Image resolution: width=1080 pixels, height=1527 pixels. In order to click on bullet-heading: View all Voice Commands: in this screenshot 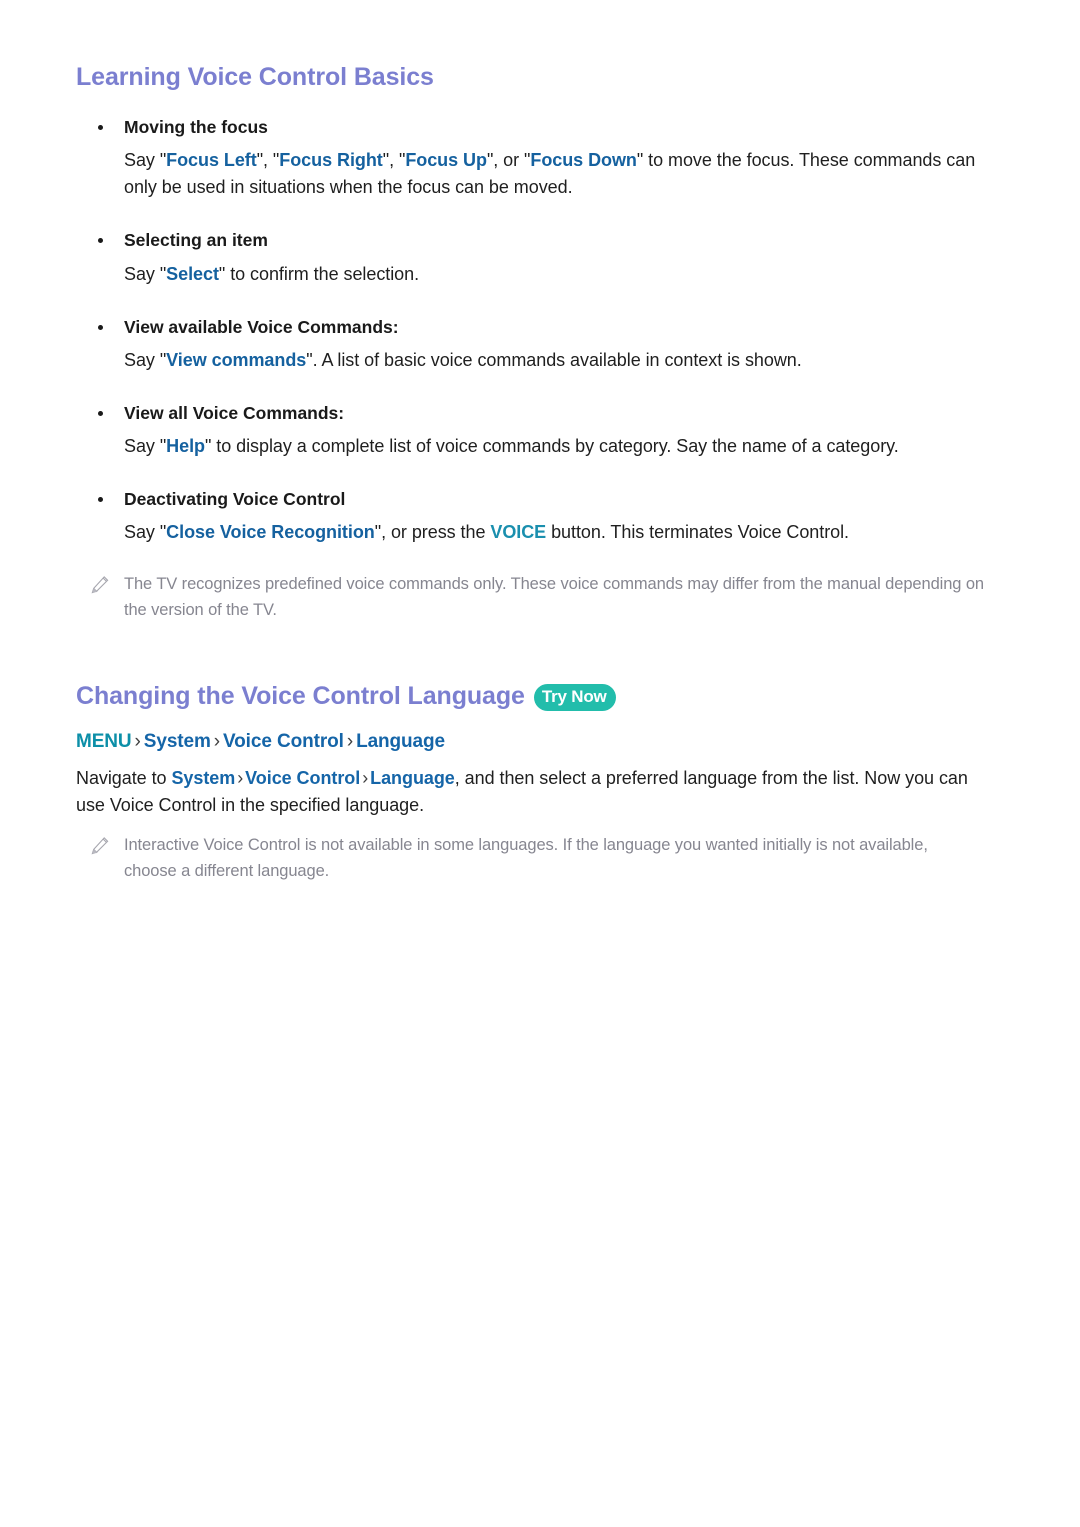, I will do `click(530, 413)`.